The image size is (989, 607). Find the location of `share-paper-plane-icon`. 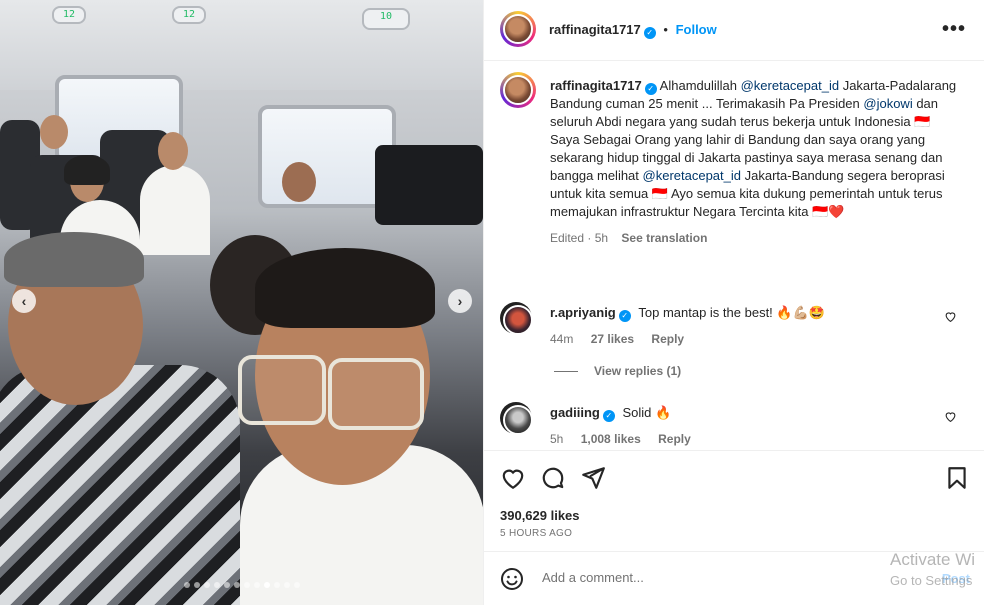

share-paper-plane-icon is located at coordinates (593, 478).